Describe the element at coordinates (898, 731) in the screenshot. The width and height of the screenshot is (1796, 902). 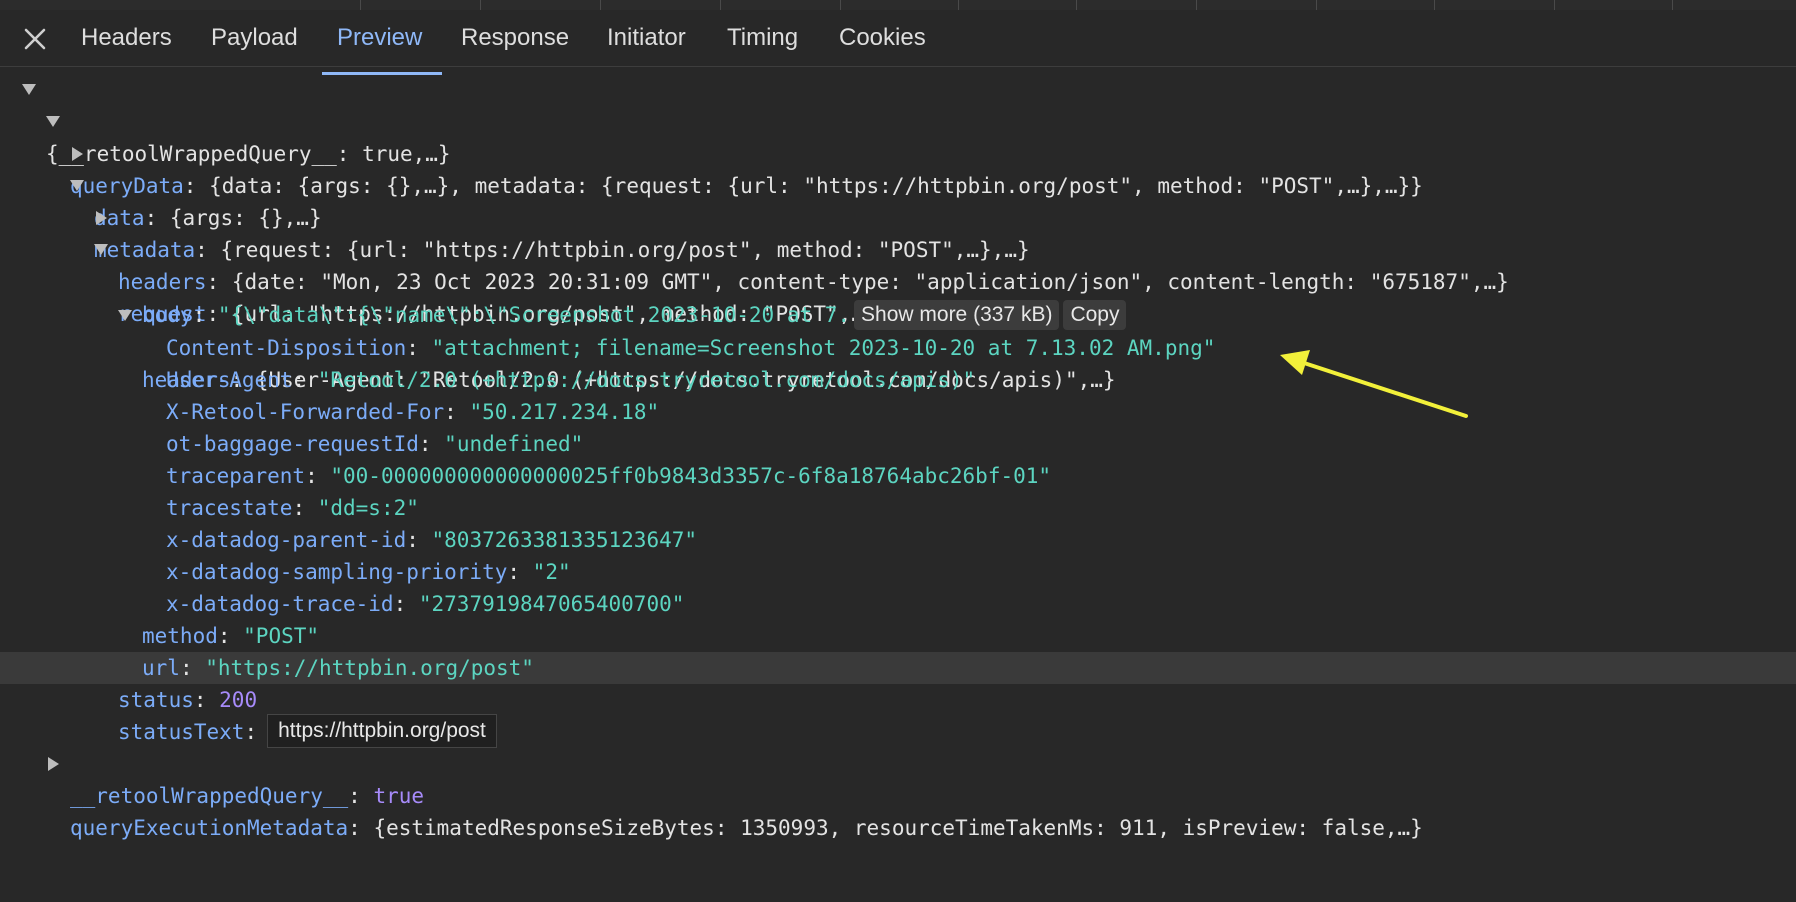
I see `tree-row-statustext: statusText: https://httpbin.org/post` at that location.